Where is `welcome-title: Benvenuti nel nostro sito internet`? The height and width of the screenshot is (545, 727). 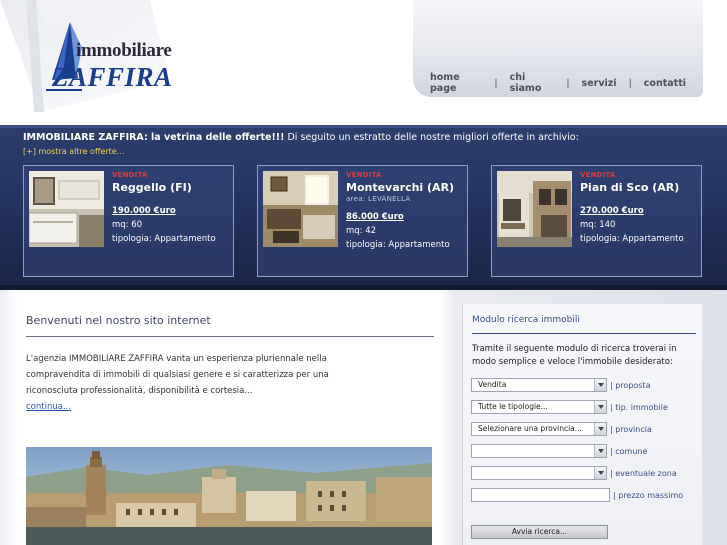 welcome-title: Benvenuti nel nostro sito internet is located at coordinates (118, 320).